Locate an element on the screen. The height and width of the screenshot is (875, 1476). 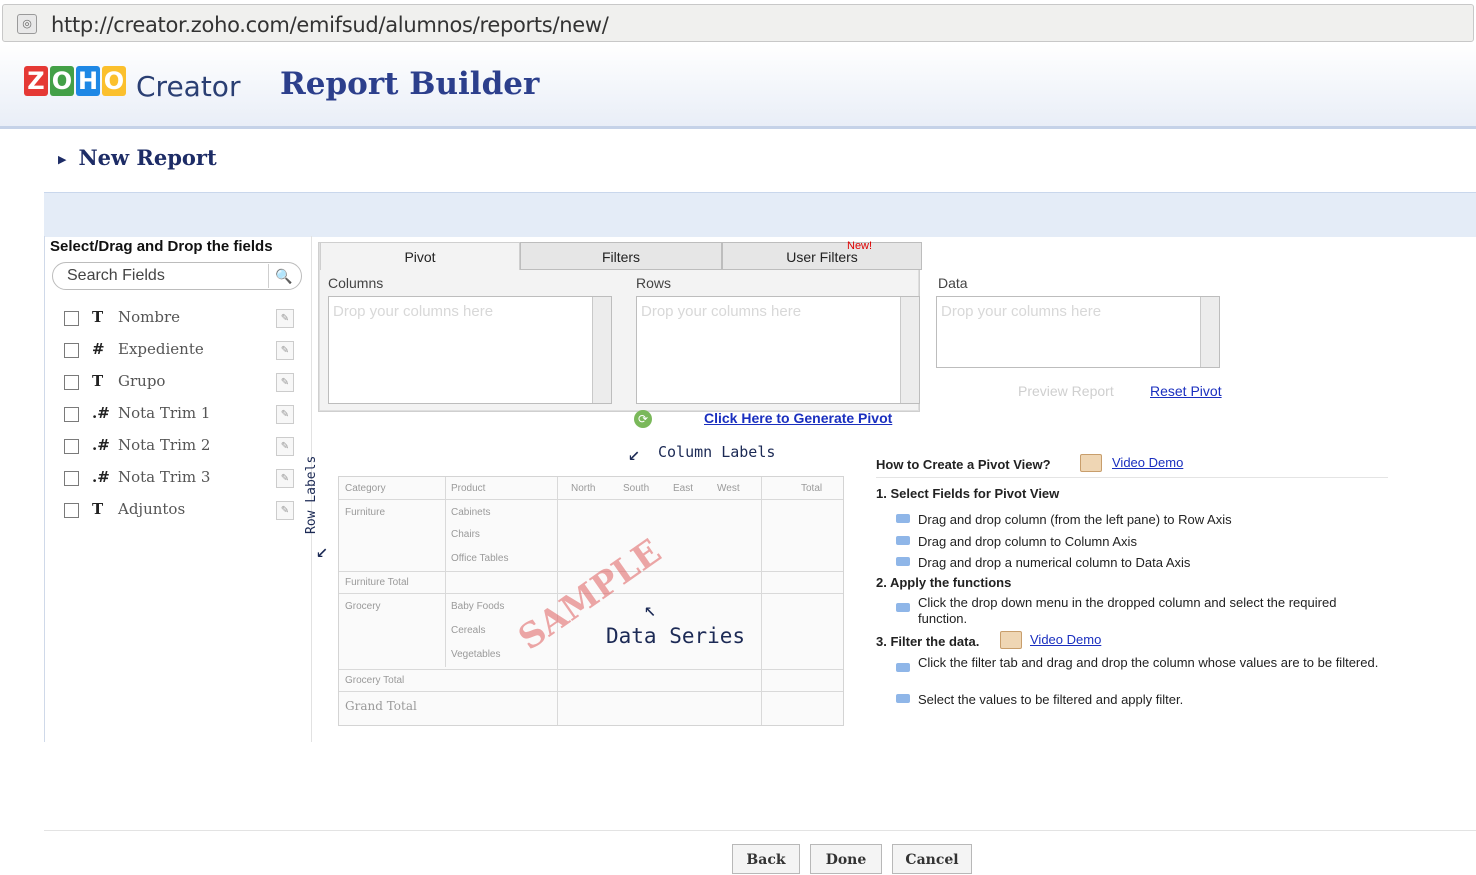
help-step-3: 3. Filter the data. is located at coordinates (928, 641).